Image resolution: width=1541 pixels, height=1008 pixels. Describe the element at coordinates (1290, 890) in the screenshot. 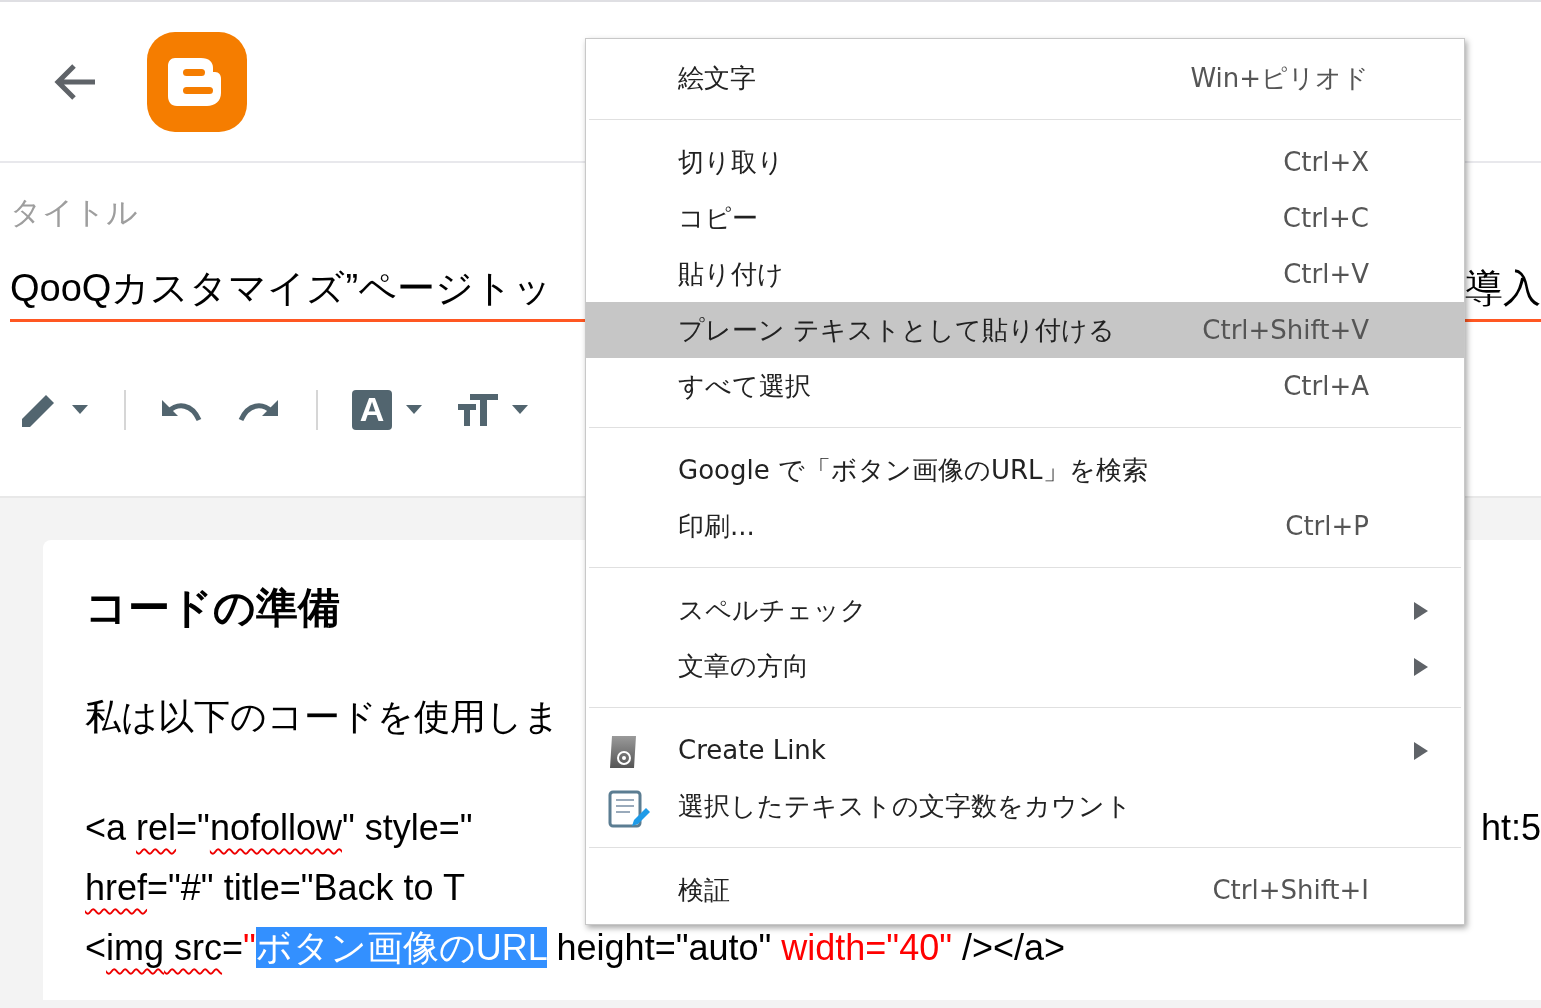

I see `shortcut-text: Ctrl+Shift+I` at that location.